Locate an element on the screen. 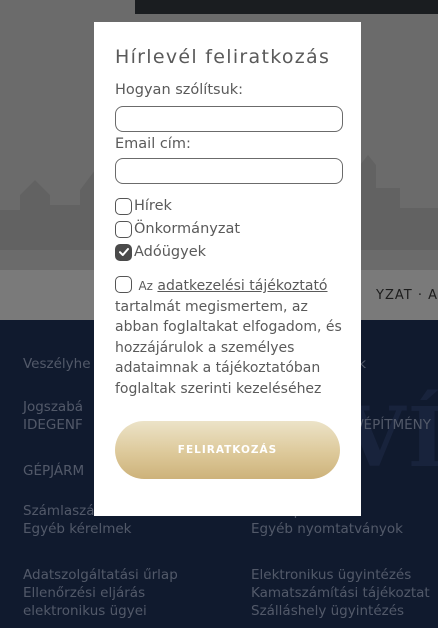  consent-prefix: Az is located at coordinates (145, 286).